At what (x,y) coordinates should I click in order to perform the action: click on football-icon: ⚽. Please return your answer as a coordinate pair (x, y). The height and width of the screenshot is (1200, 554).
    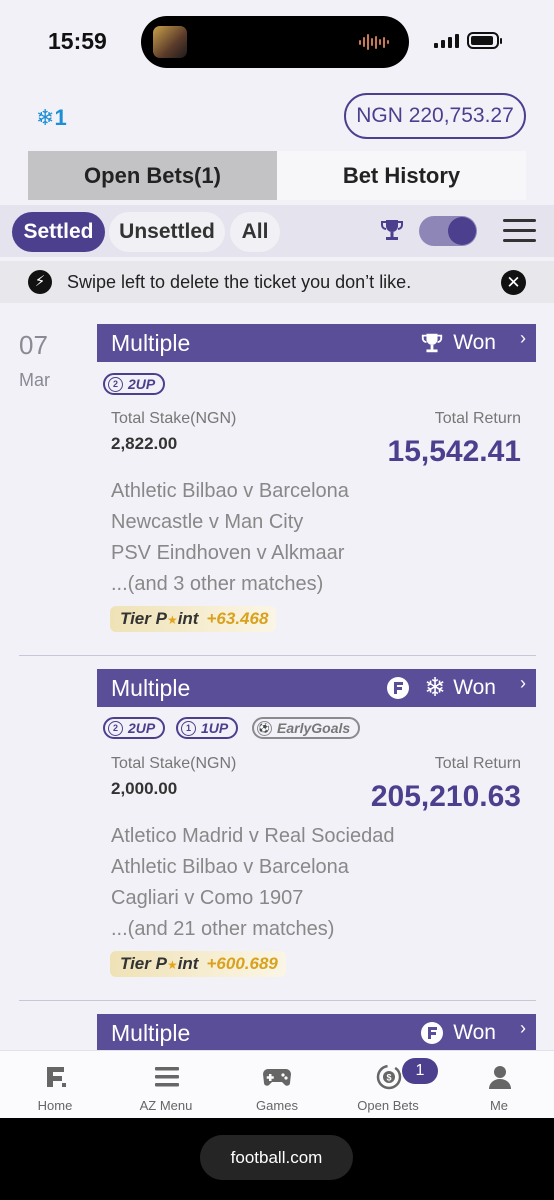
    Looking at the image, I should click on (264, 728).